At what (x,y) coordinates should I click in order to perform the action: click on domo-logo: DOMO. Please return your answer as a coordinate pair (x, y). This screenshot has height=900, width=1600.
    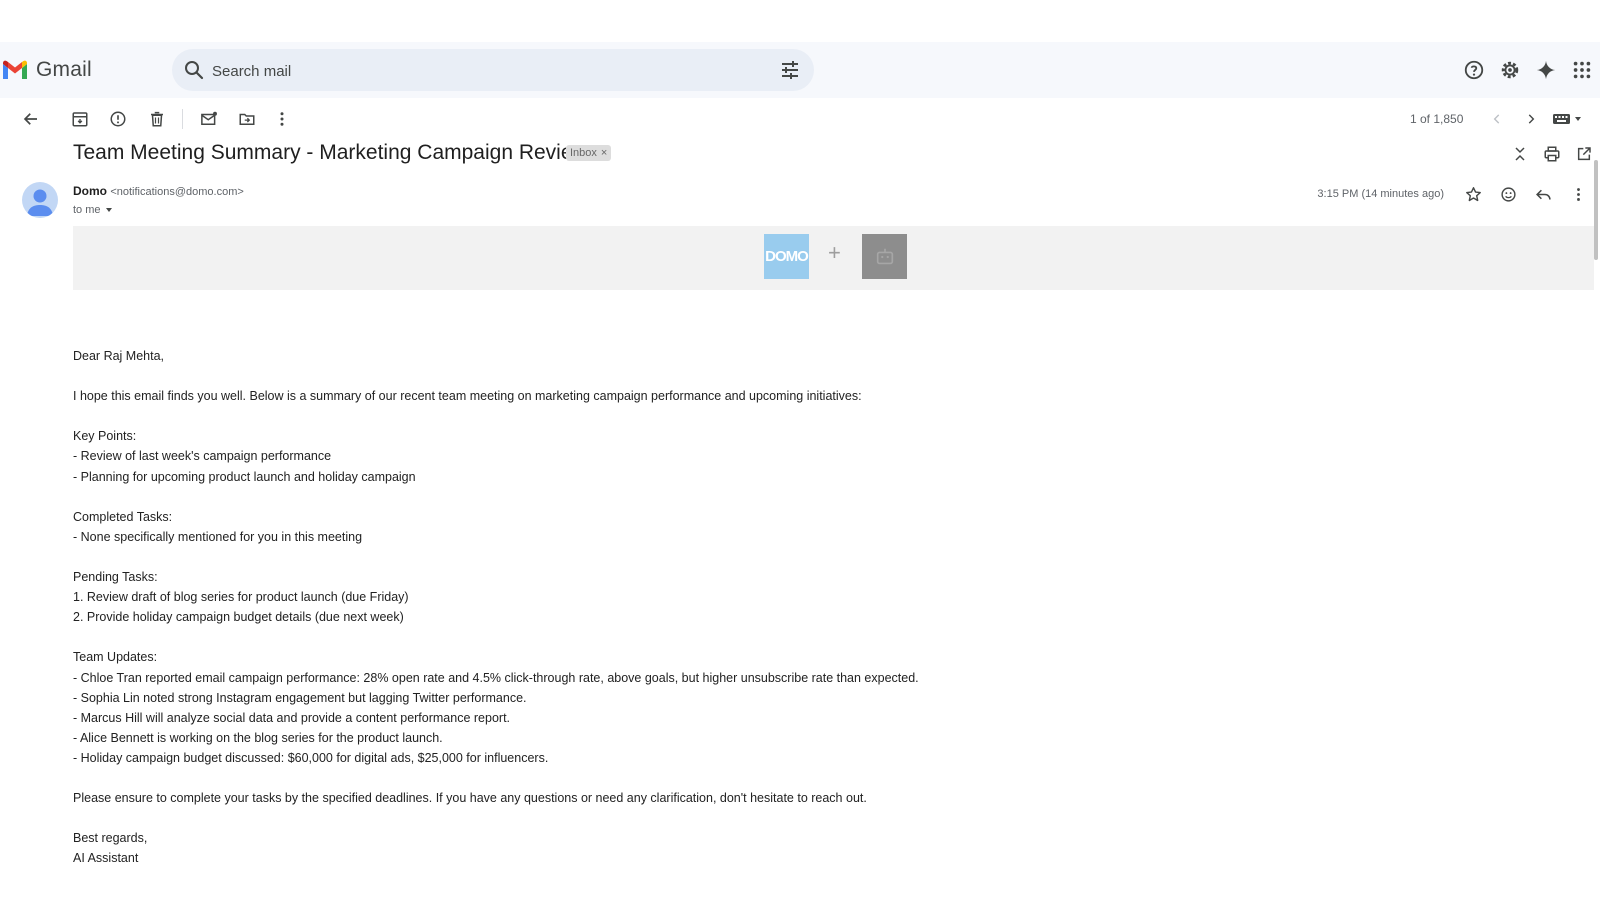
    Looking at the image, I should click on (786, 256).